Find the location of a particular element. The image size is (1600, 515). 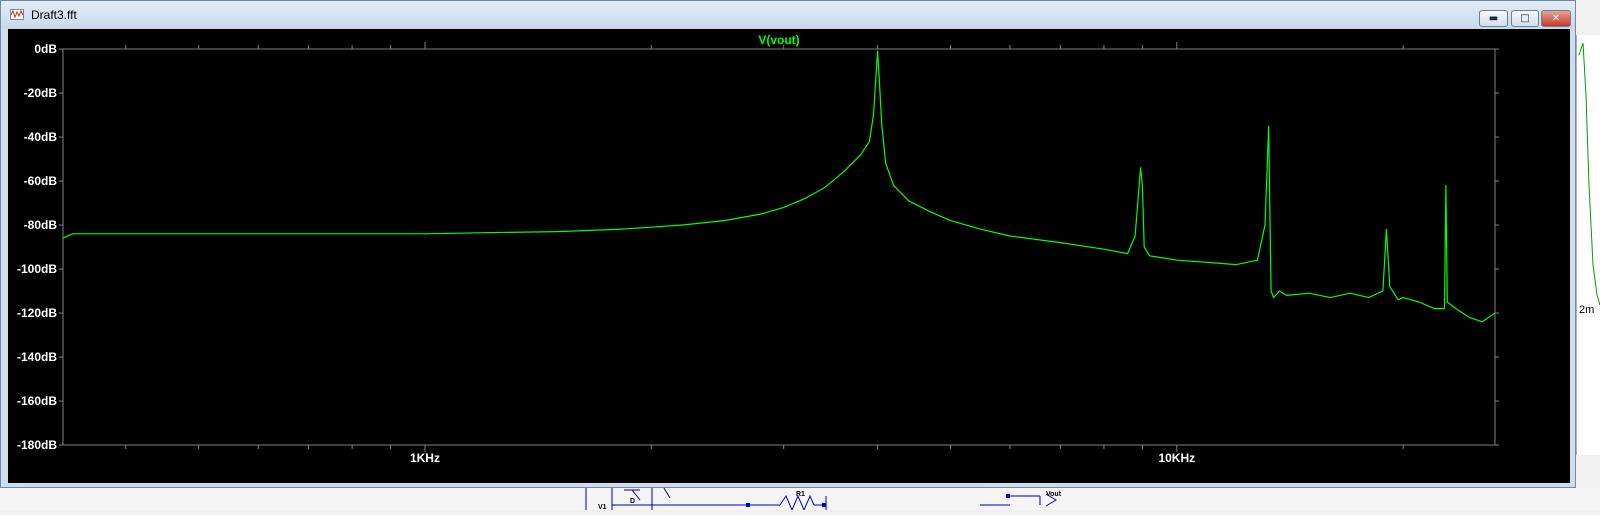

y-tick-label: -40dB is located at coordinates (41, 137).